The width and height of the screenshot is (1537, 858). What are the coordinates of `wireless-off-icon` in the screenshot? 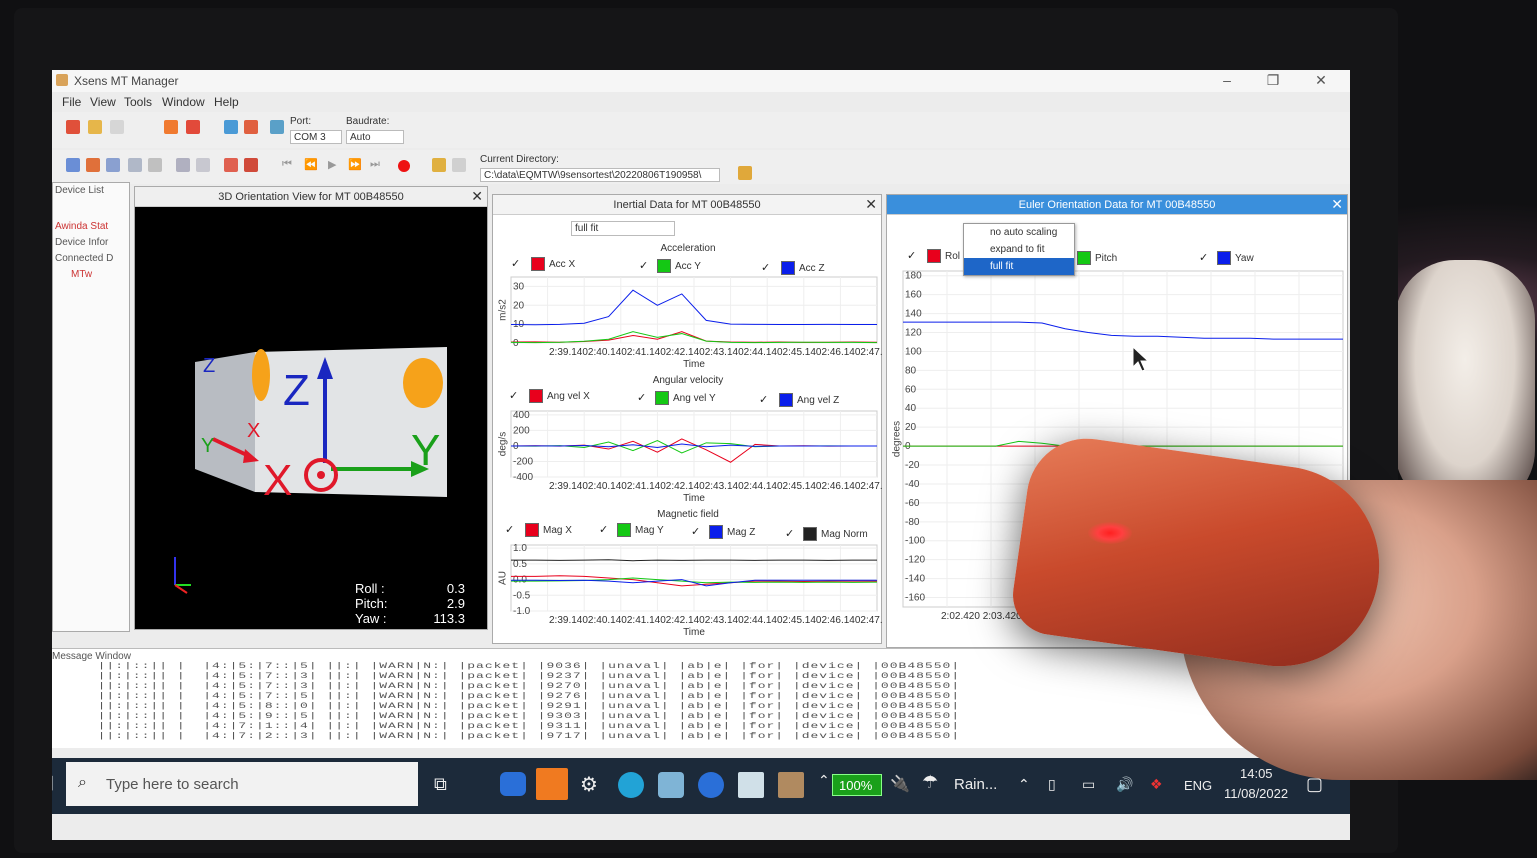 It's located at (193, 127).